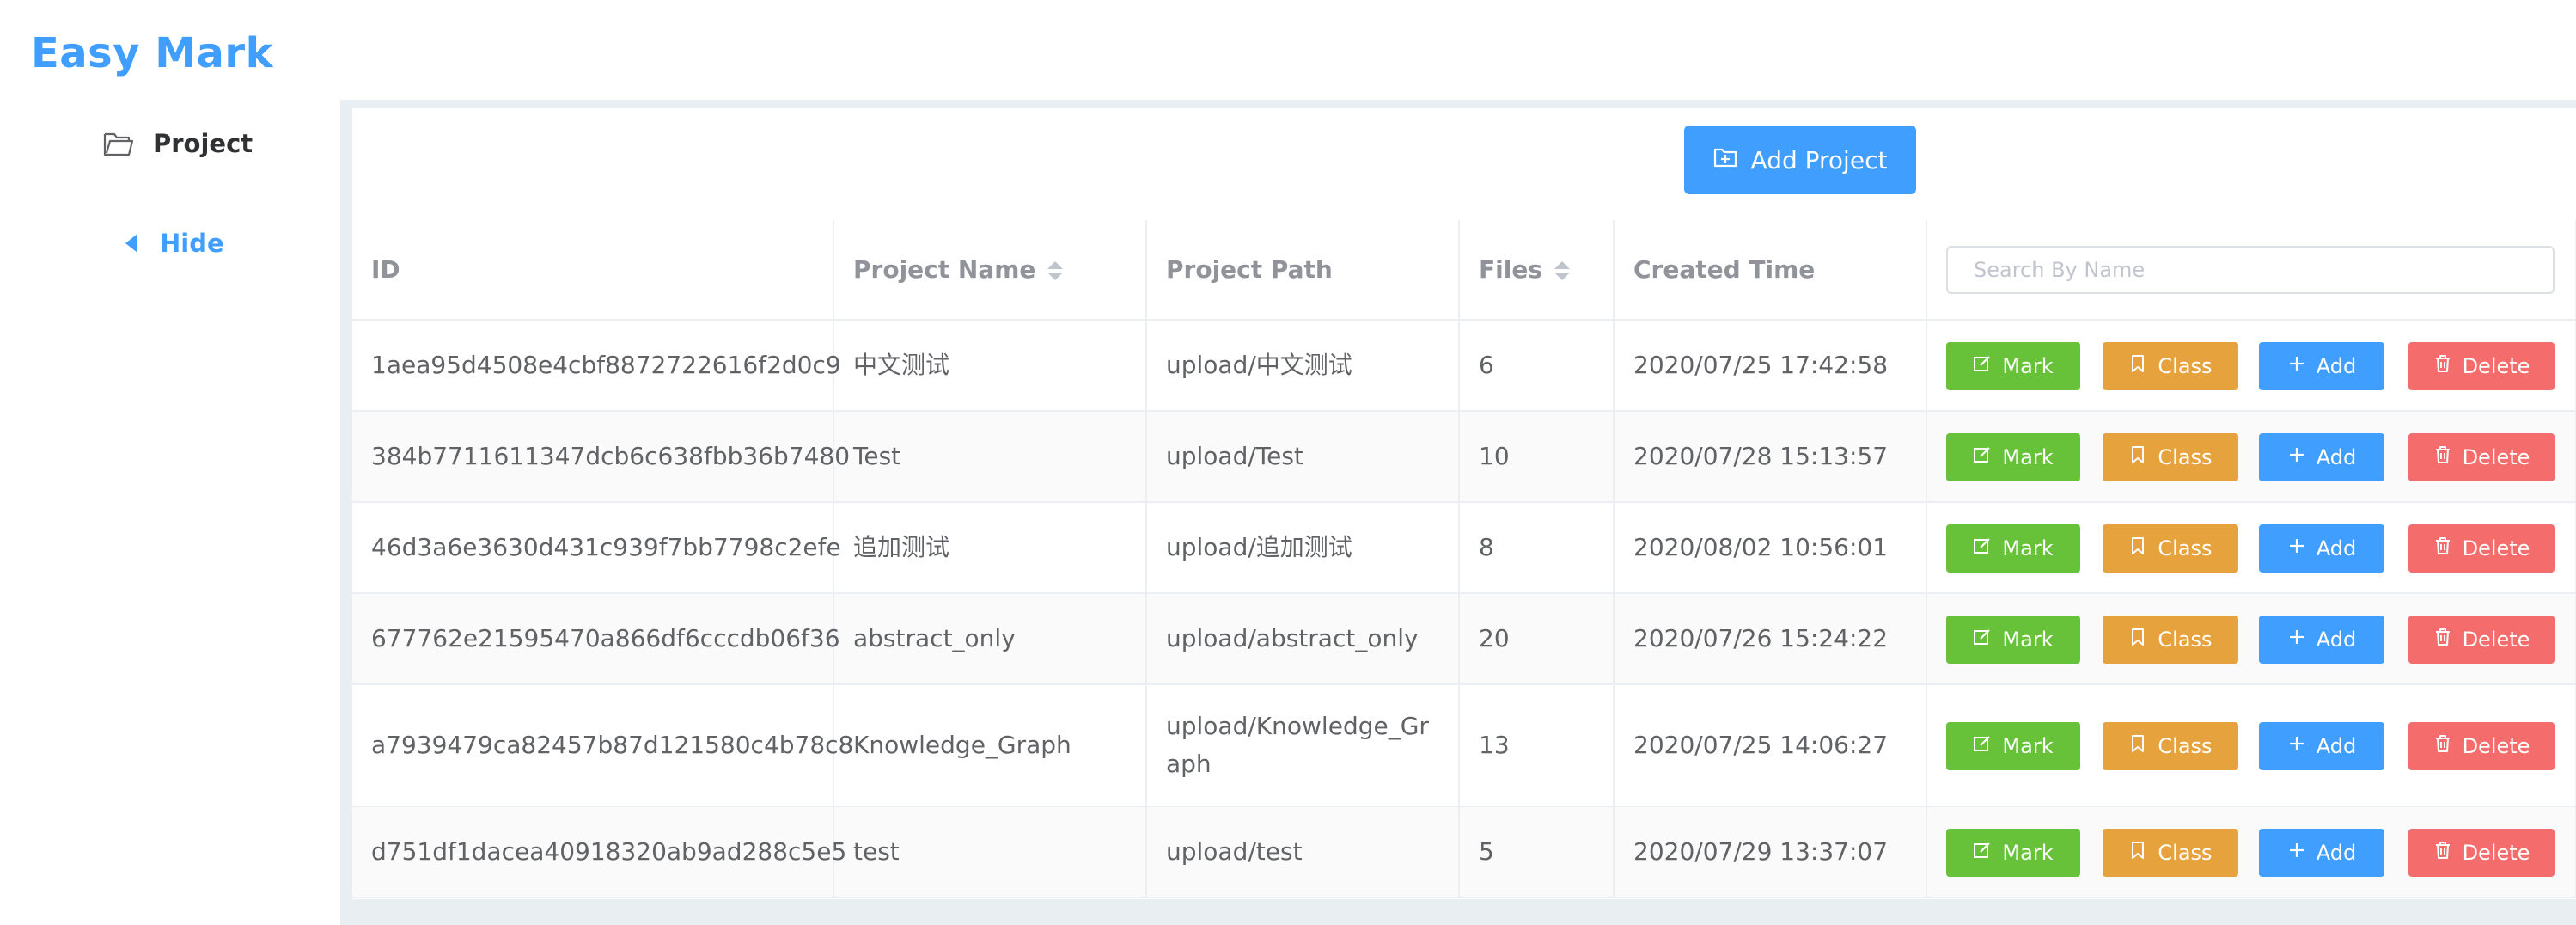 This screenshot has height=925, width=2576. What do you see at coordinates (1725, 160) in the screenshot?
I see `folder-add-icon` at bounding box center [1725, 160].